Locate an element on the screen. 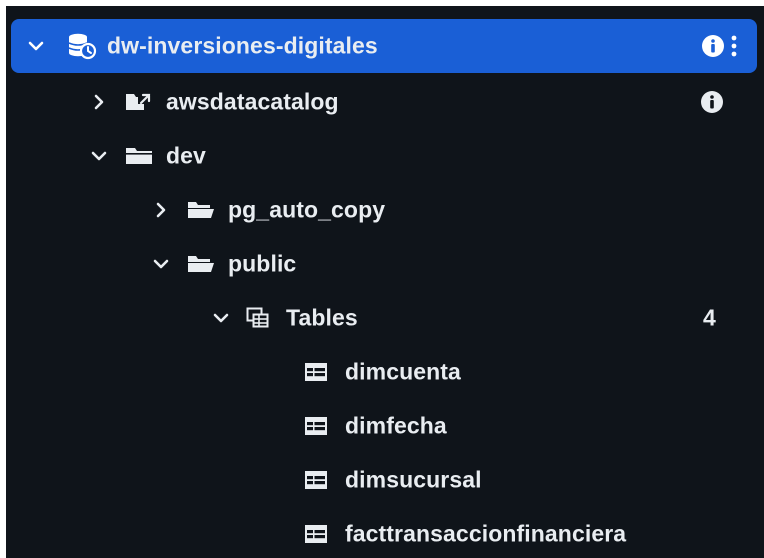  tree-item-tables: Tables 4 is located at coordinates (385, 318).